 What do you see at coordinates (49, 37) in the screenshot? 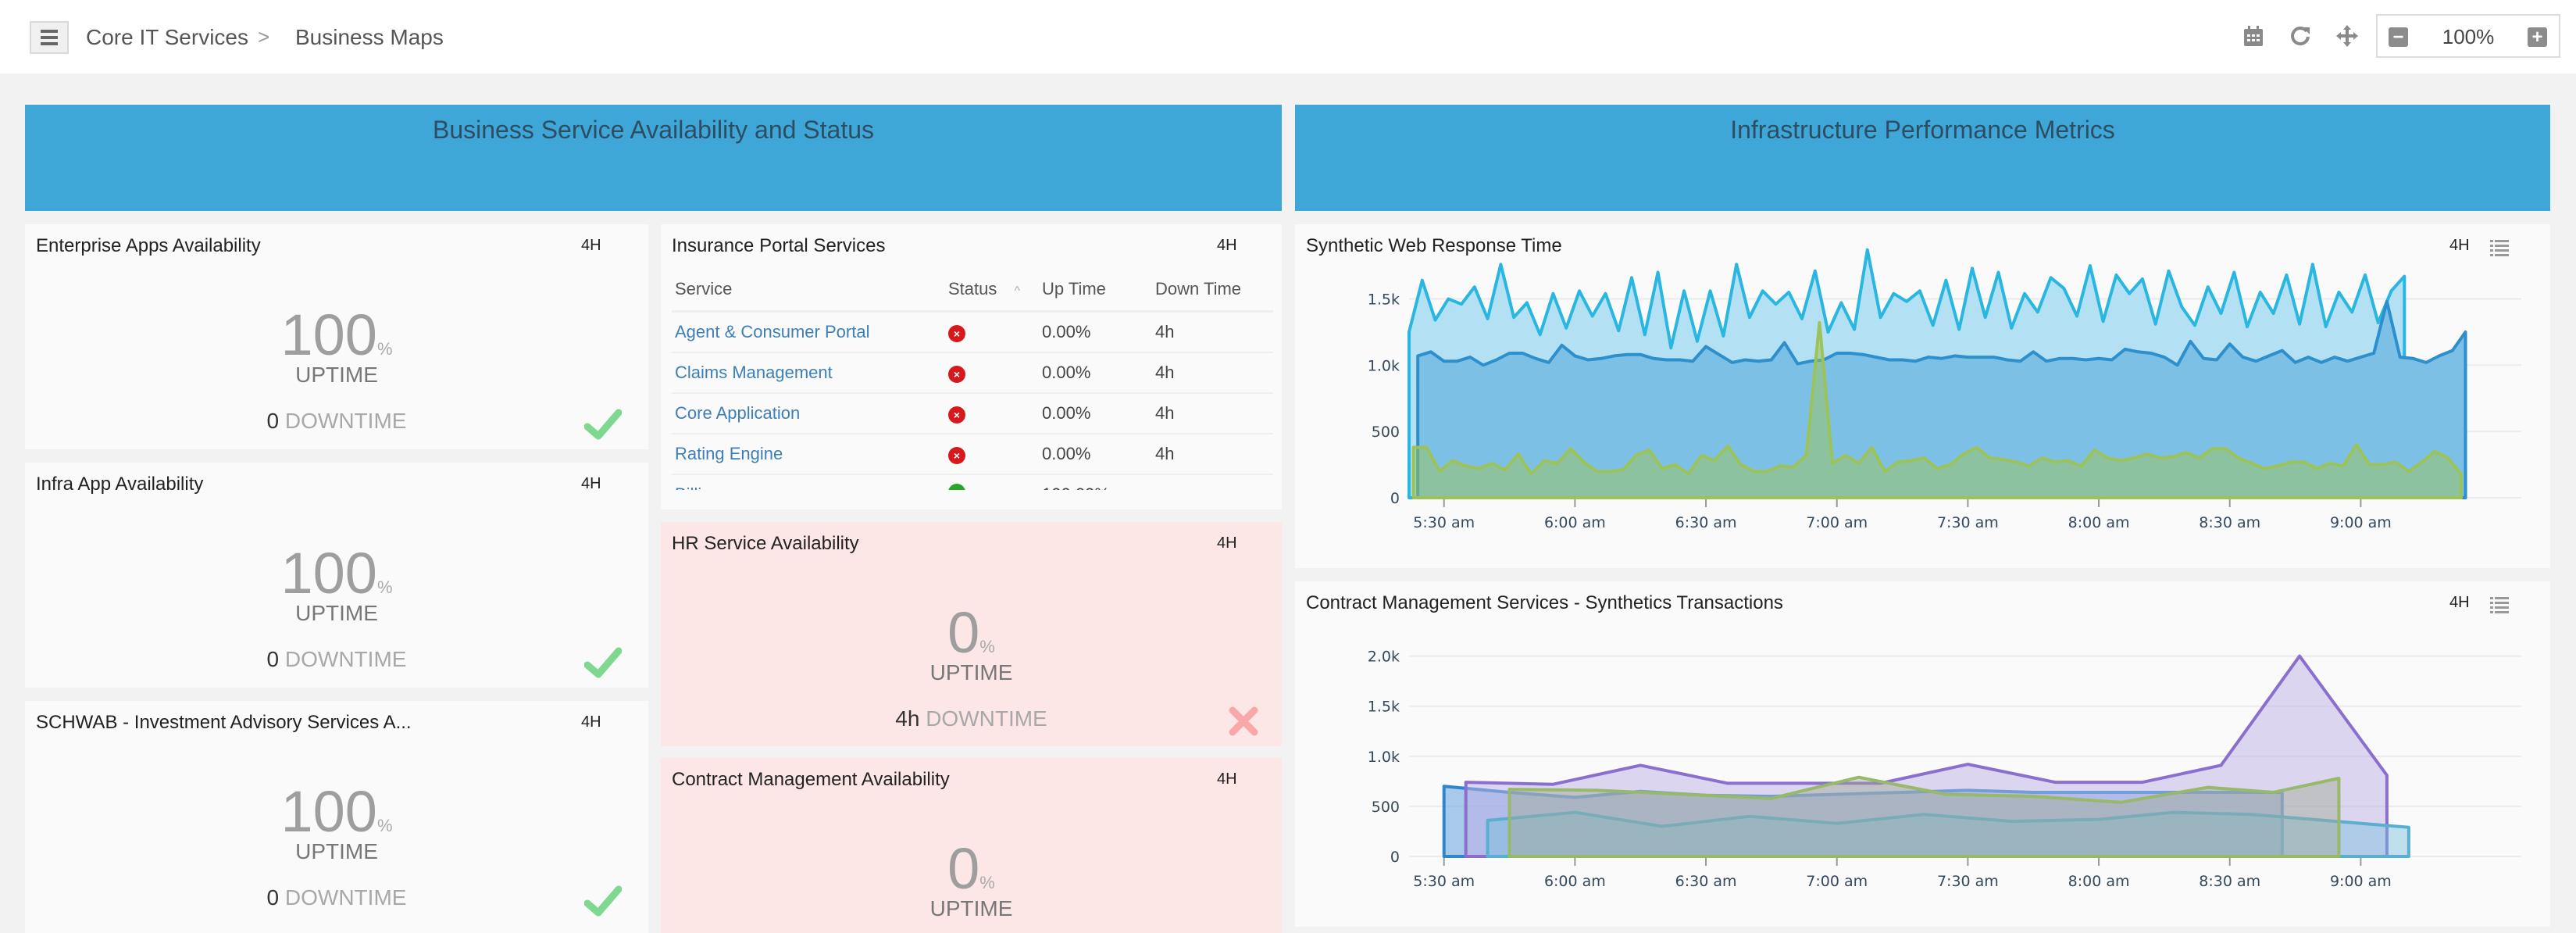
I see `menu-button` at bounding box center [49, 37].